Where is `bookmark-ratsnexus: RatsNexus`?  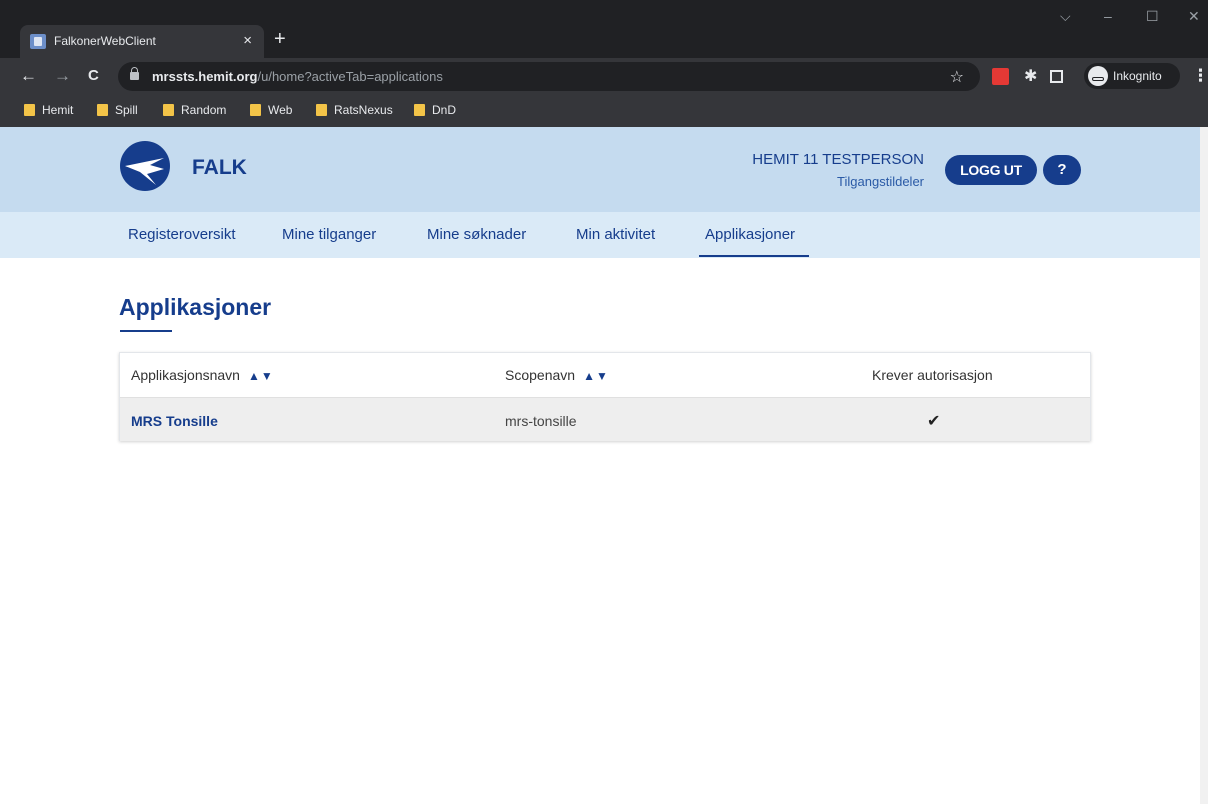 bookmark-ratsnexus: RatsNexus is located at coordinates (354, 110).